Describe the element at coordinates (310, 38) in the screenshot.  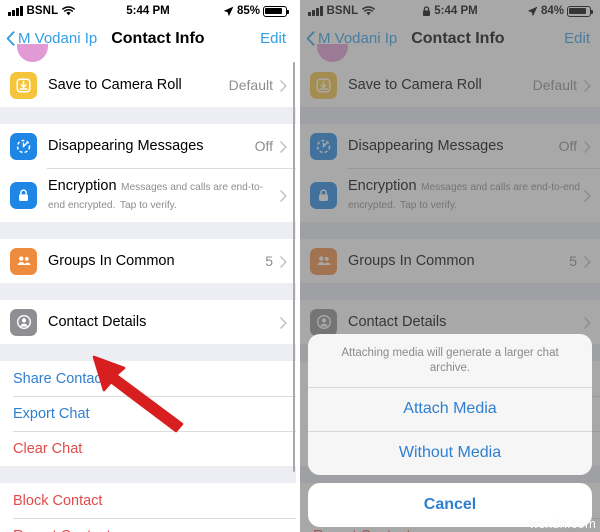
I see `chevron-left-icon` at that location.